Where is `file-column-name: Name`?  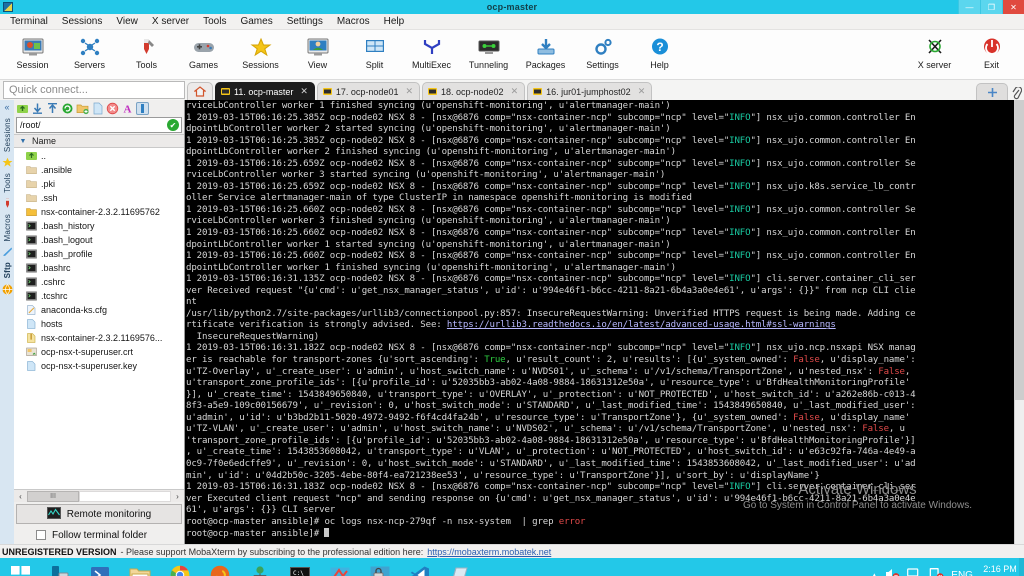 file-column-name: Name is located at coordinates (44, 141).